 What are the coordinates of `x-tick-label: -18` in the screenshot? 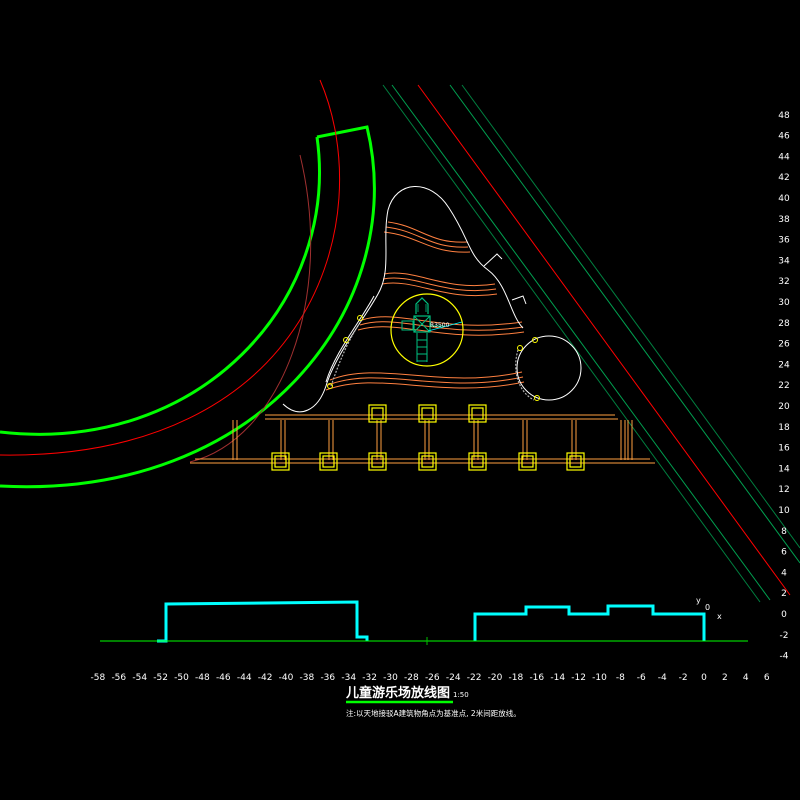 It's located at (516, 678).